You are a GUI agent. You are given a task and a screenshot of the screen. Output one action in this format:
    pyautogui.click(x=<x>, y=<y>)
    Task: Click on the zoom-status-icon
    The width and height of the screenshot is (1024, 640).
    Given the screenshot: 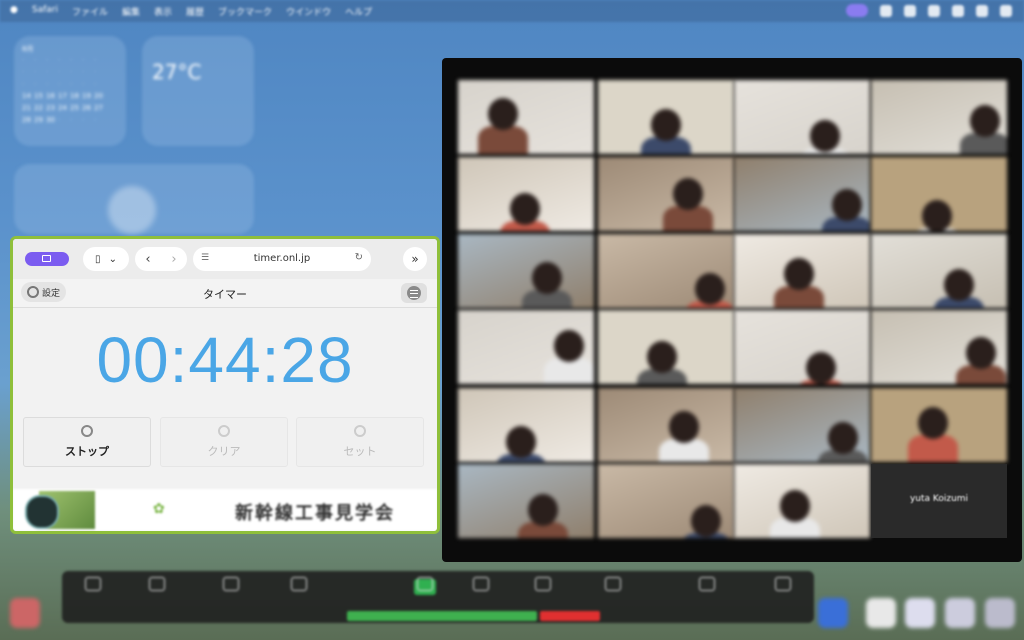 What is the action you would take?
    pyautogui.click(x=857, y=10)
    